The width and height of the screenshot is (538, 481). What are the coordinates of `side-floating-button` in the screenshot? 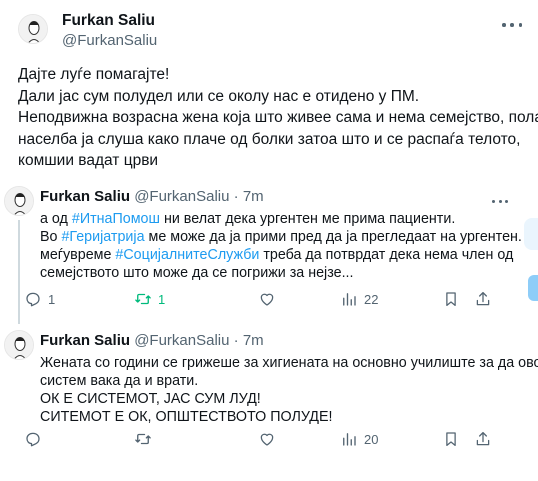 It's located at (533, 288).